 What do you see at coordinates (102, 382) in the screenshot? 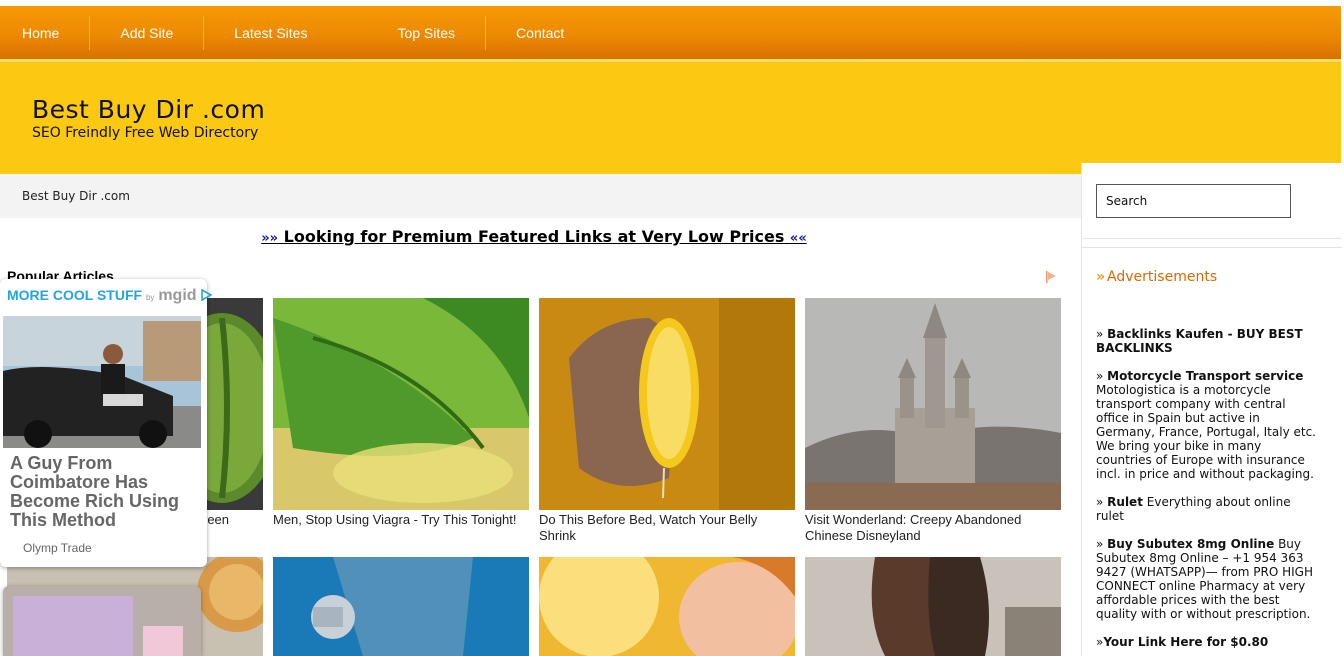
I see `car-man-image` at bounding box center [102, 382].